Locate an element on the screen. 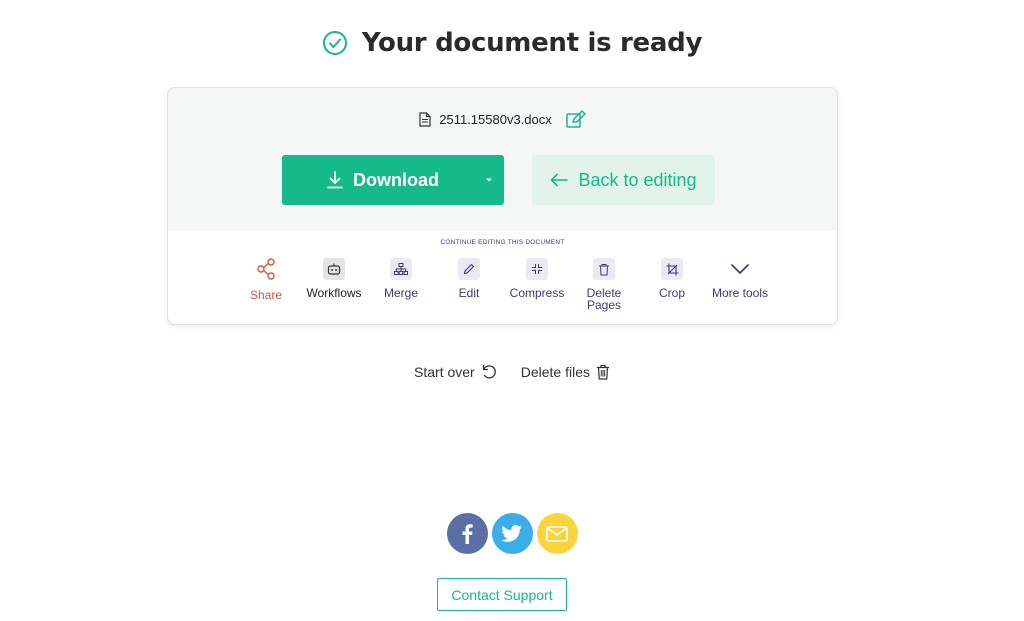 The width and height of the screenshot is (1024, 621). tool-edit-label: Edit is located at coordinates (469, 293).